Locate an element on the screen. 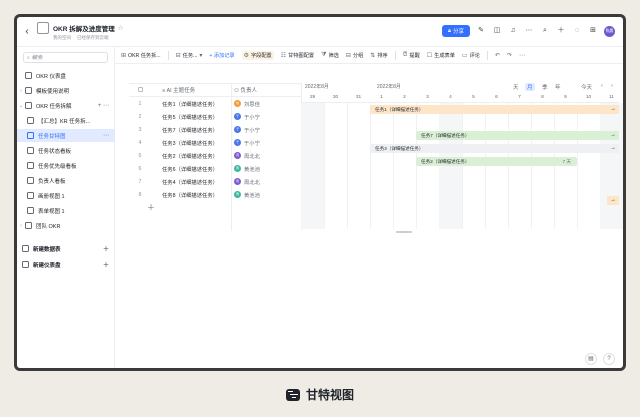 The width and height of the screenshot is (640, 417). filter-button: ⧩ 筛选 is located at coordinates (330, 55).